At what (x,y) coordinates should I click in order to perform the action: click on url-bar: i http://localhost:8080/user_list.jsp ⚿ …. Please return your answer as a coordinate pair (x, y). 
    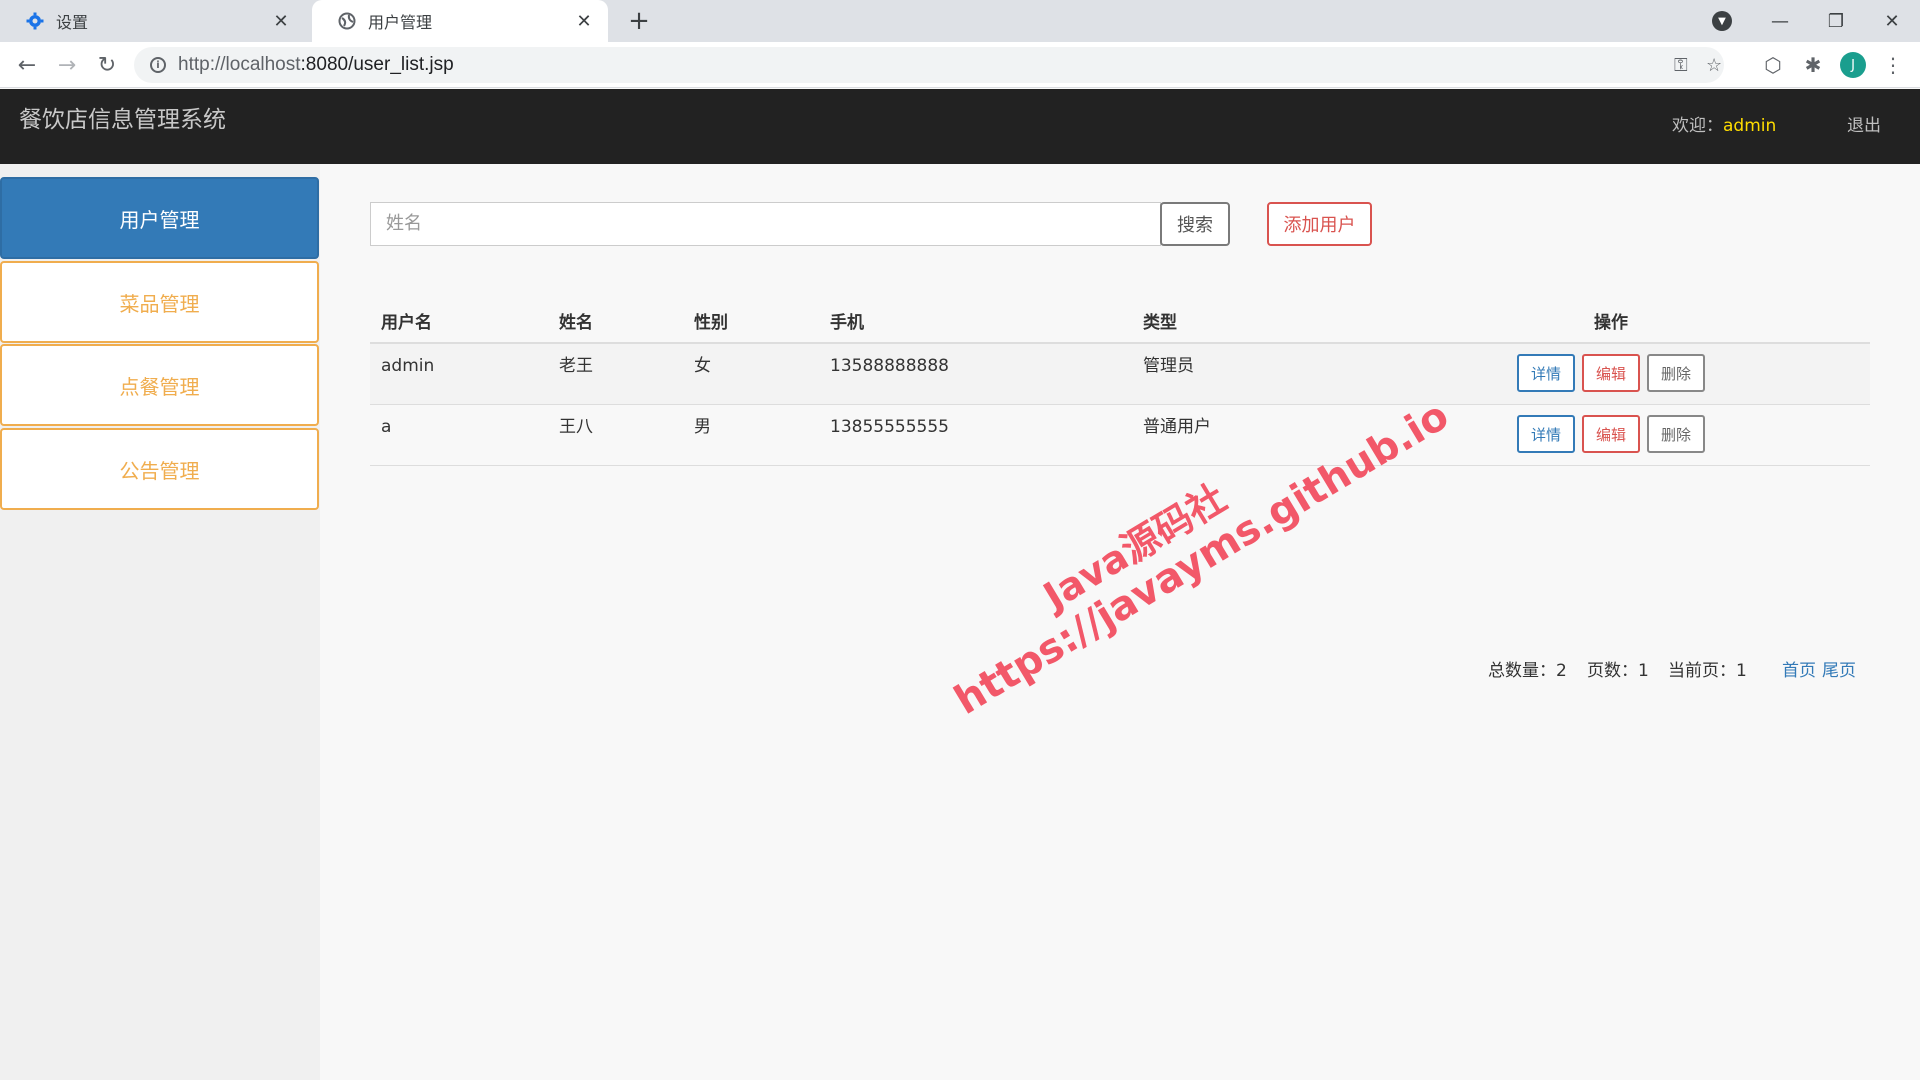
    Looking at the image, I should click on (929, 65).